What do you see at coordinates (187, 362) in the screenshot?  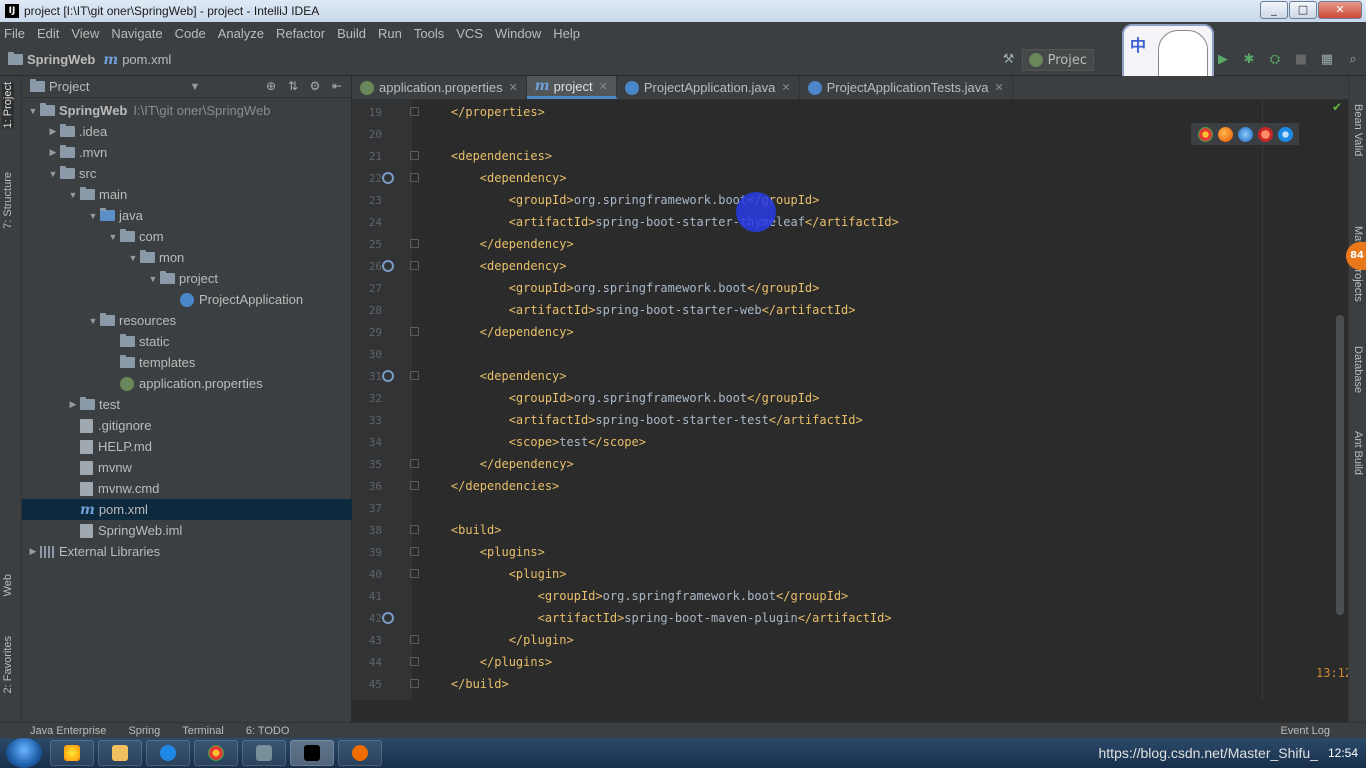 I see `tree-item: templates` at bounding box center [187, 362].